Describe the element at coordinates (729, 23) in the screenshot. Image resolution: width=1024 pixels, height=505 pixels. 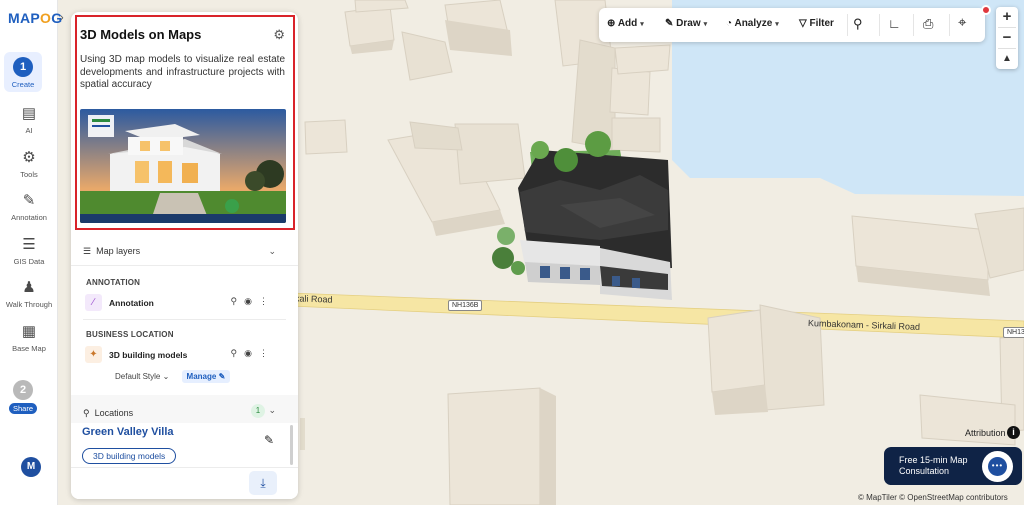
I see `pie-chart-icon: ◔` at that location.